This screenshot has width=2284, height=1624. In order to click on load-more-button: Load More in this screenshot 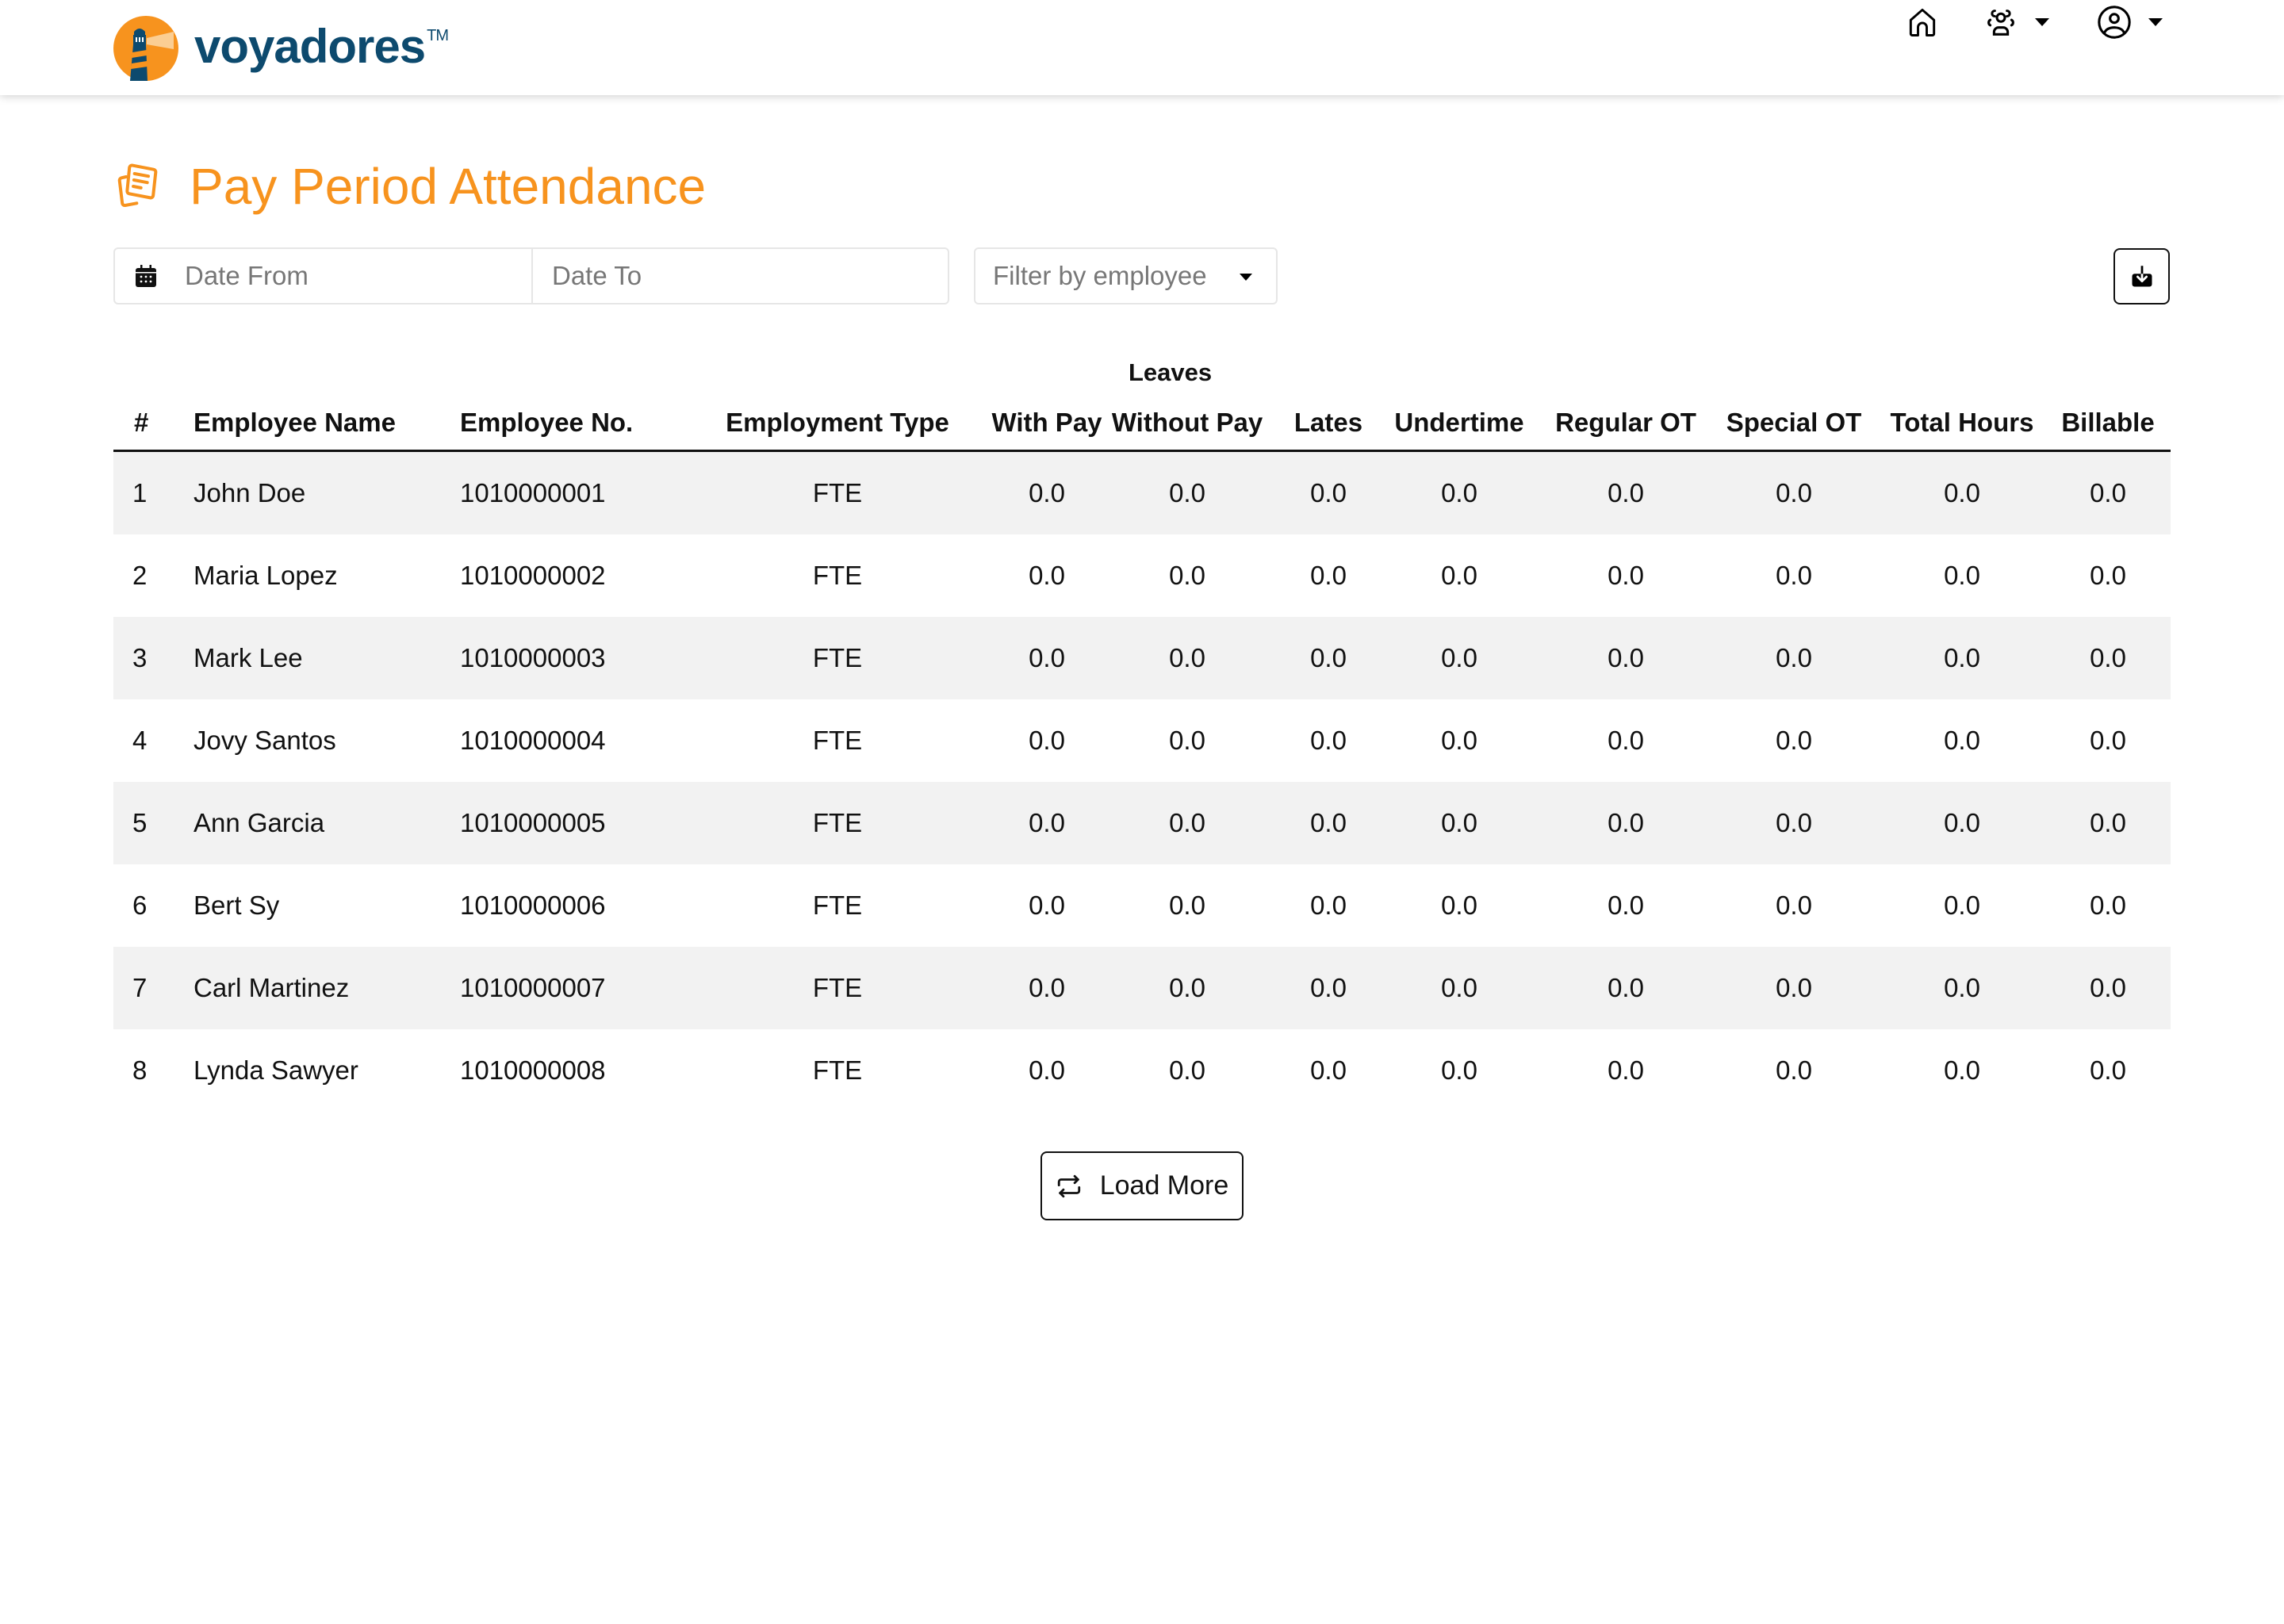, I will do `click(1142, 1185)`.